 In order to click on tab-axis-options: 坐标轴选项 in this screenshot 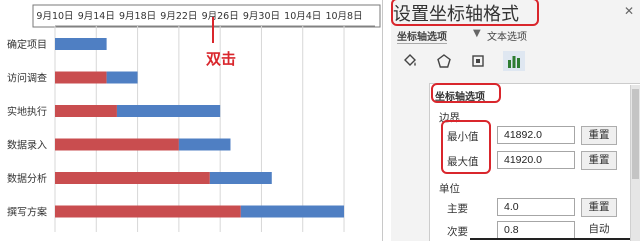, I will do `click(422, 36)`.